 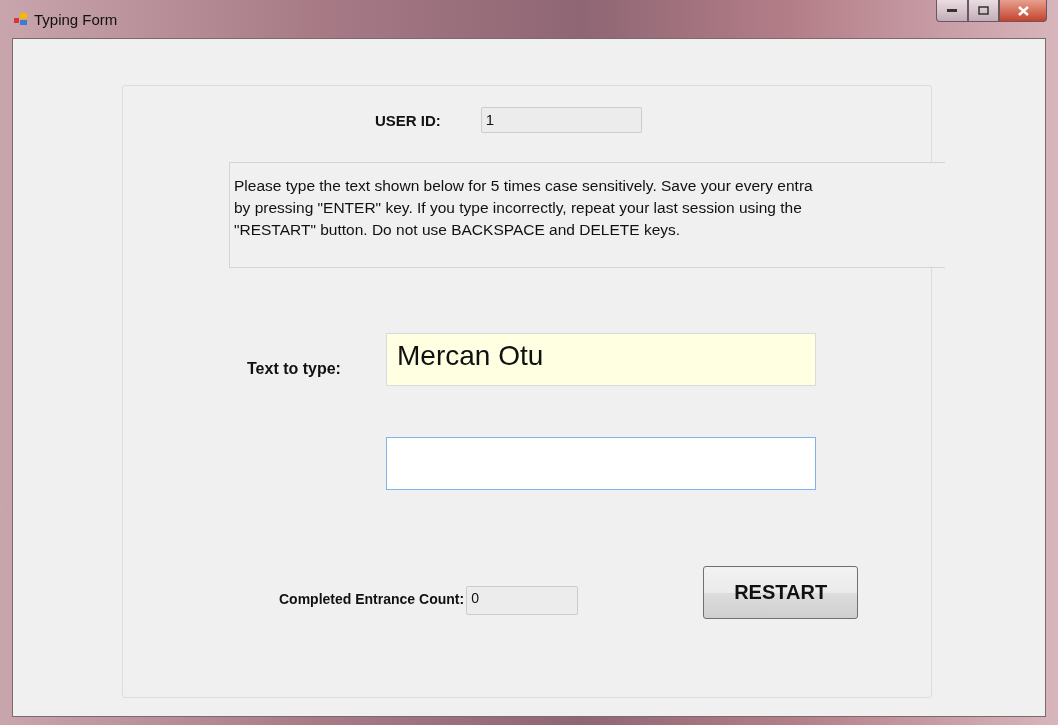 I want to click on completed-count-label: Completed Entrance Count:, so click(x=372, y=599).